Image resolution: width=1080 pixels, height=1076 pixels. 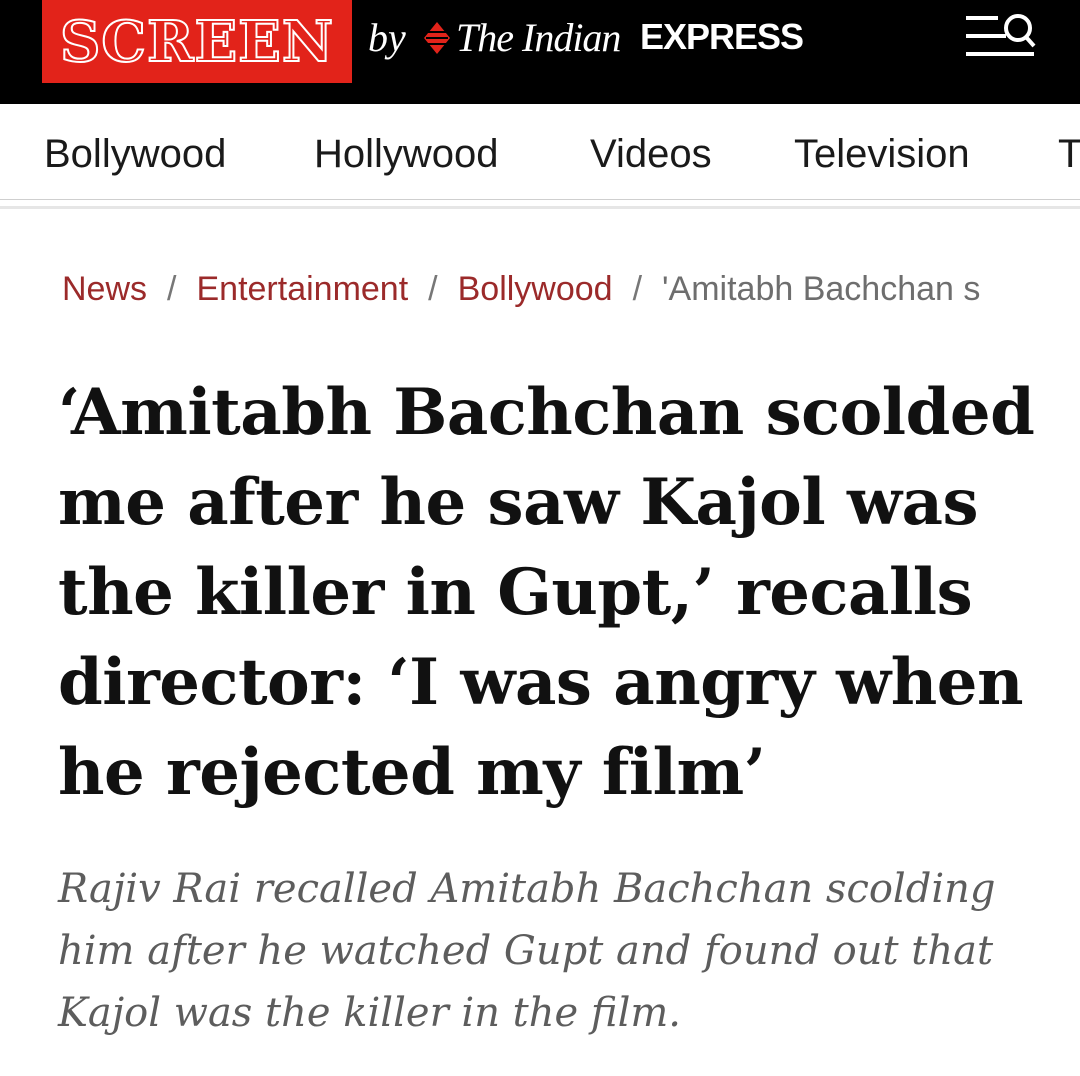 I want to click on nav-item-bollywood: Bollywood, so click(x=135, y=154).